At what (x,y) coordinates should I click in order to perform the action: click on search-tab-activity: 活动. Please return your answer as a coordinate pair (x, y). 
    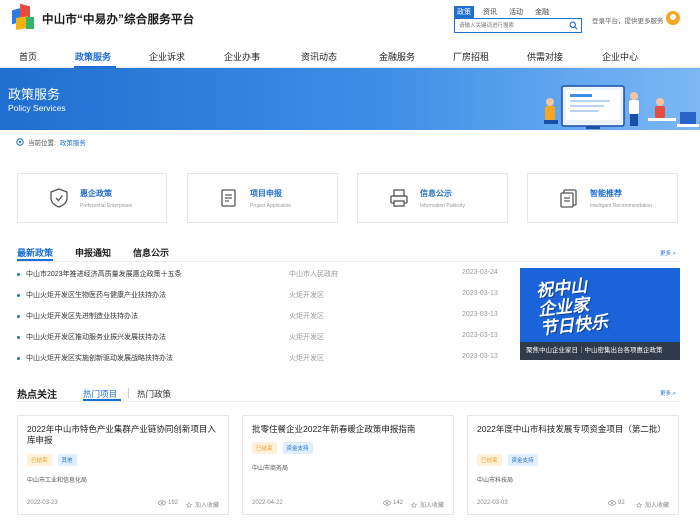
    Looking at the image, I should click on (516, 12).